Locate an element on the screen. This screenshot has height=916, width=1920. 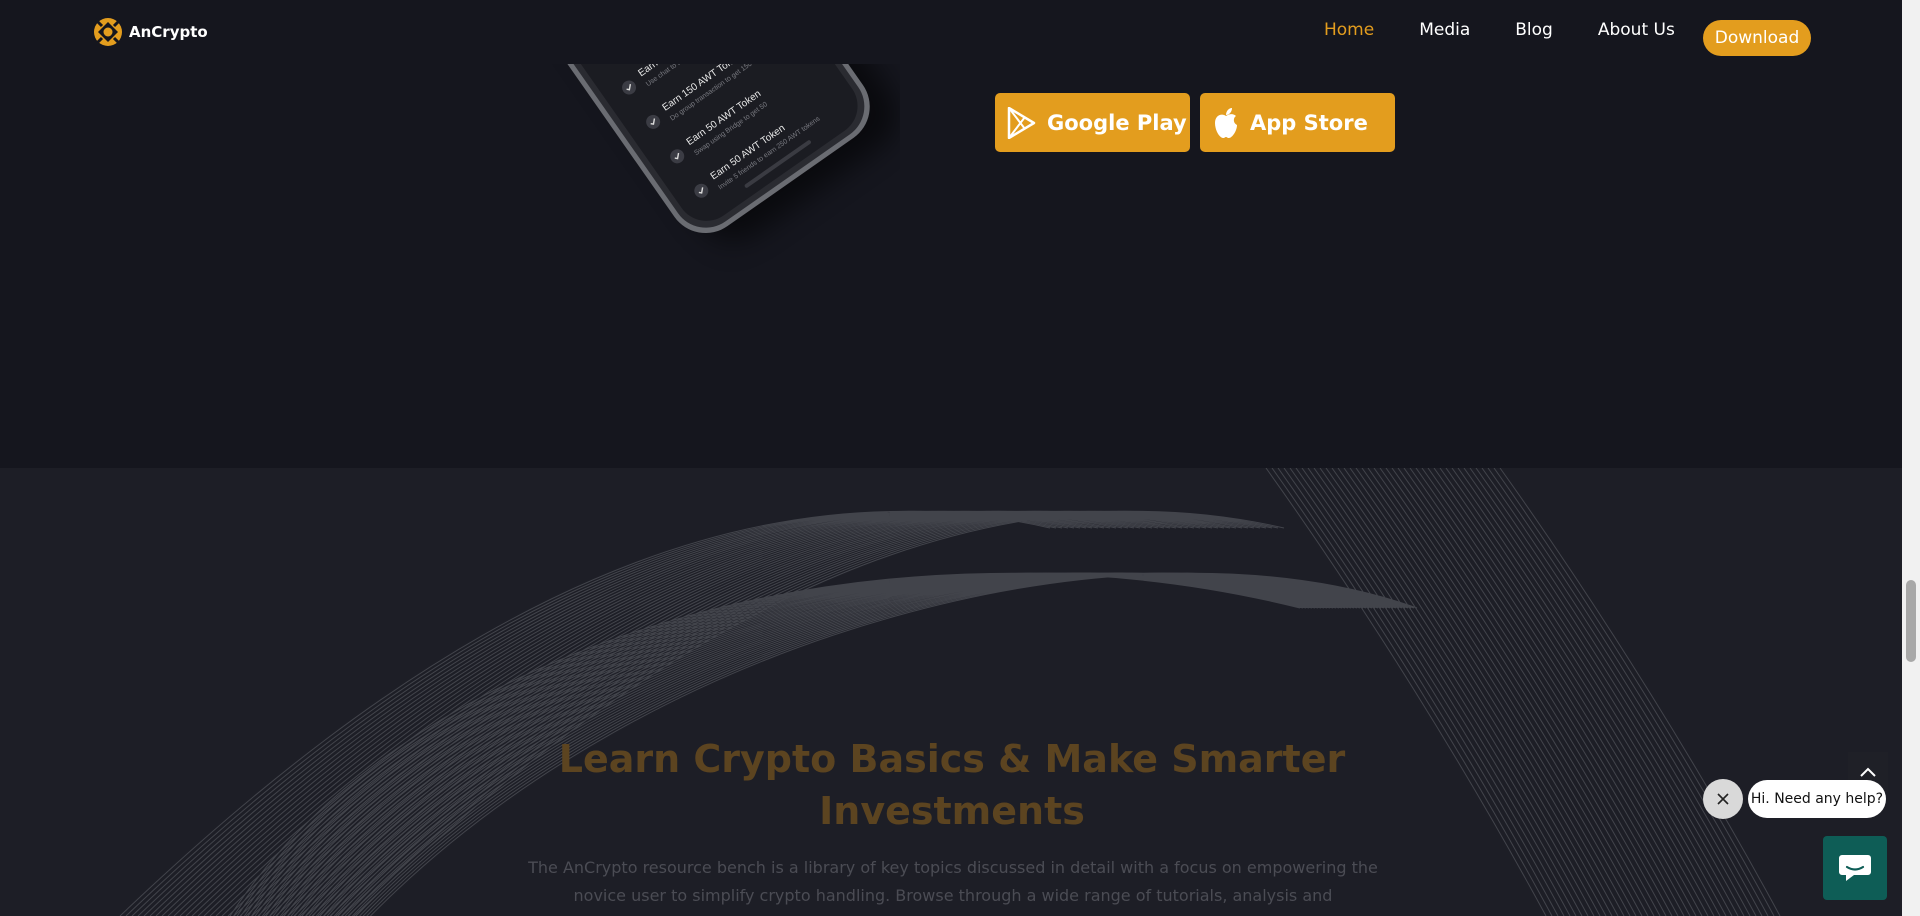
nav-item-home: Home is located at coordinates (1349, 30).